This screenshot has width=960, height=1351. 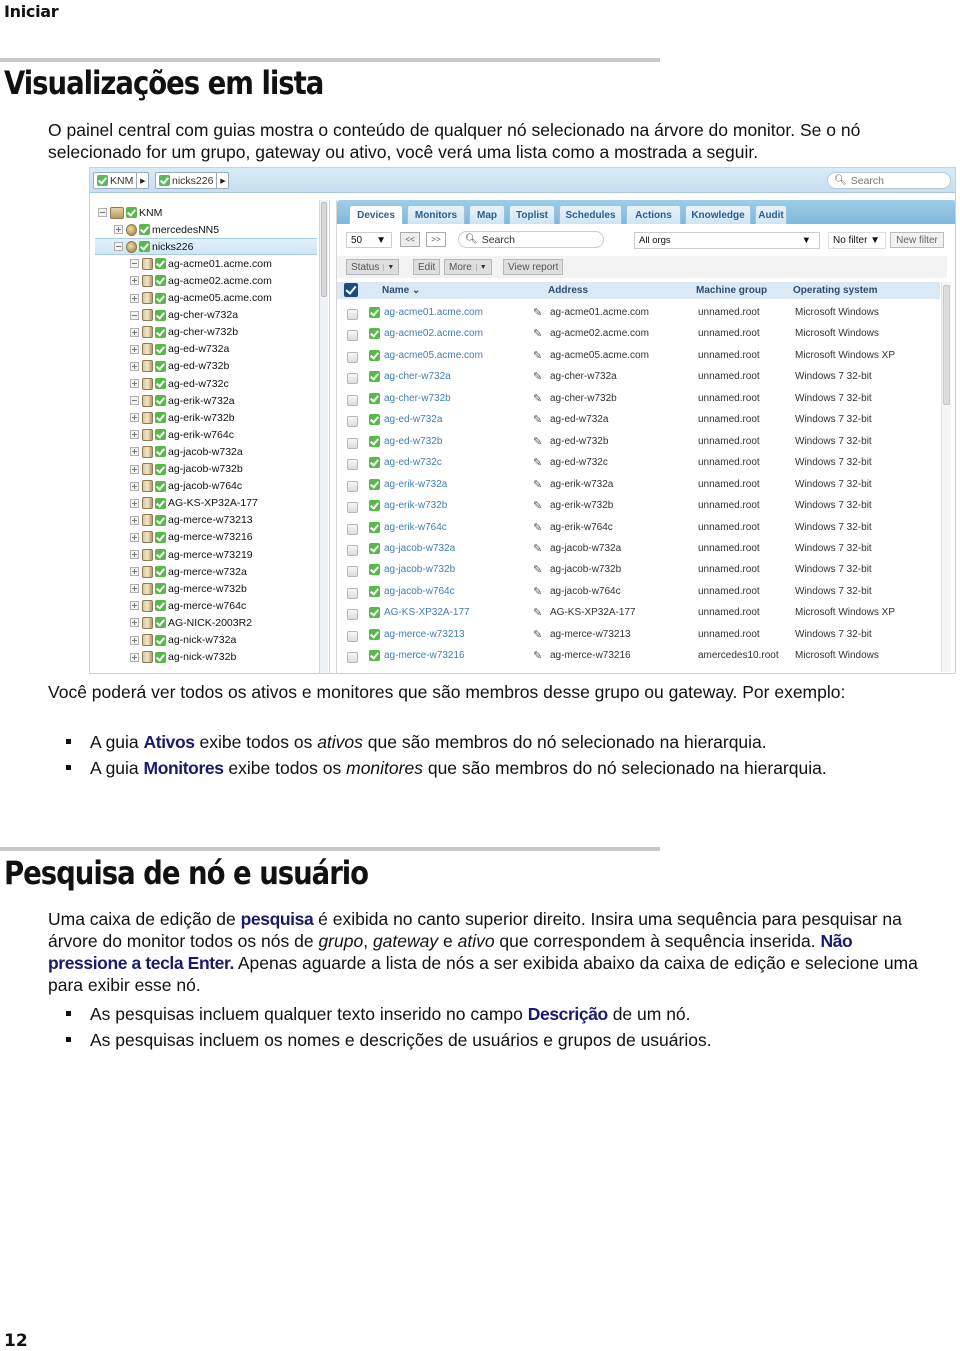 I want to click on device-name-link: ag-cher-w732a, so click(x=417, y=376).